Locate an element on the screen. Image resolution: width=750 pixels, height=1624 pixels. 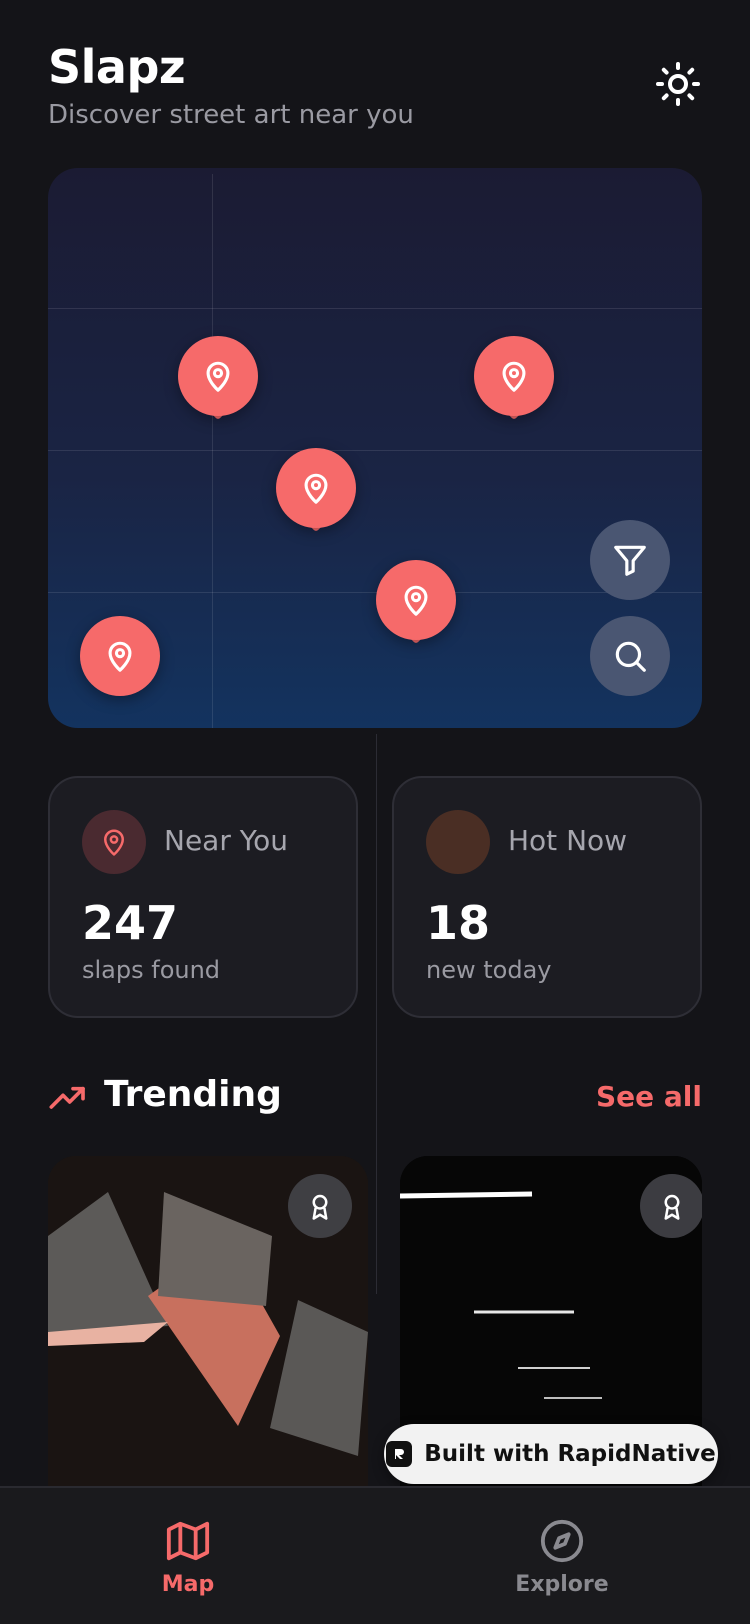
stat-label: Near You is located at coordinates (226, 840).